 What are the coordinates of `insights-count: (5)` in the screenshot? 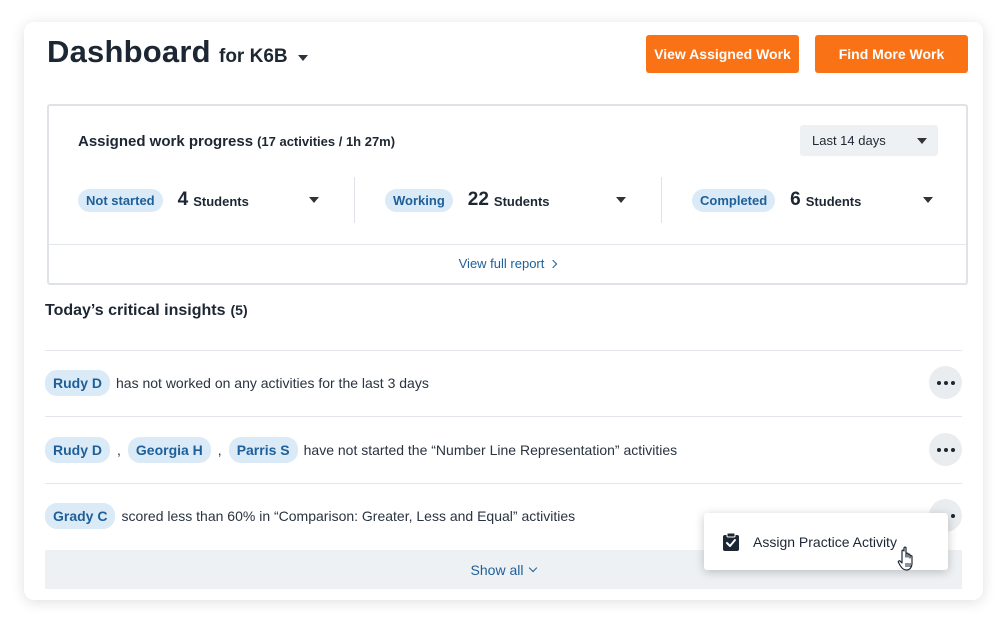 It's located at (239, 310).